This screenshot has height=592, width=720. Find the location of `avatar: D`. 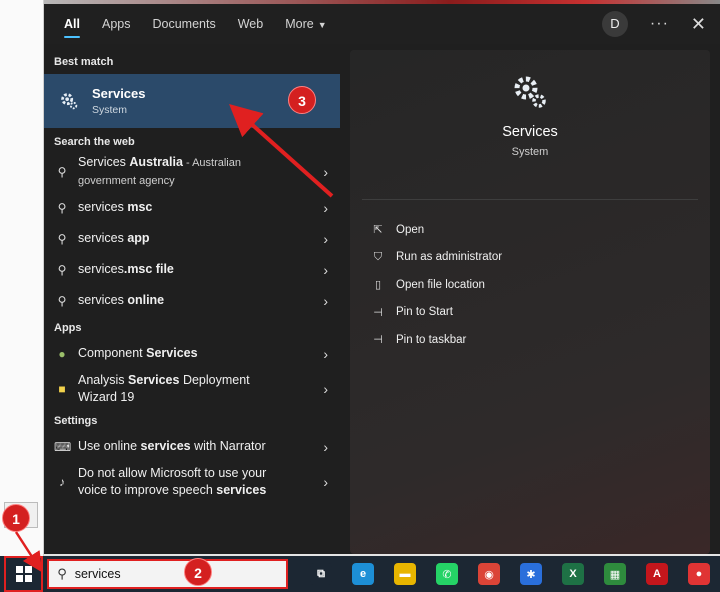

avatar: D is located at coordinates (614, 24).